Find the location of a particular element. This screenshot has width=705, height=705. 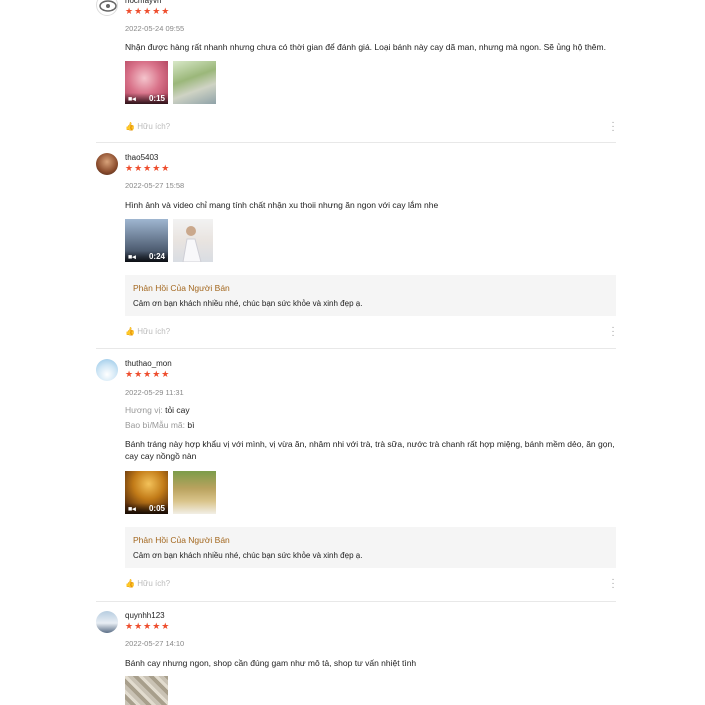

review-video-thumbnail: ■◂ 0:05 is located at coordinates (146, 492).